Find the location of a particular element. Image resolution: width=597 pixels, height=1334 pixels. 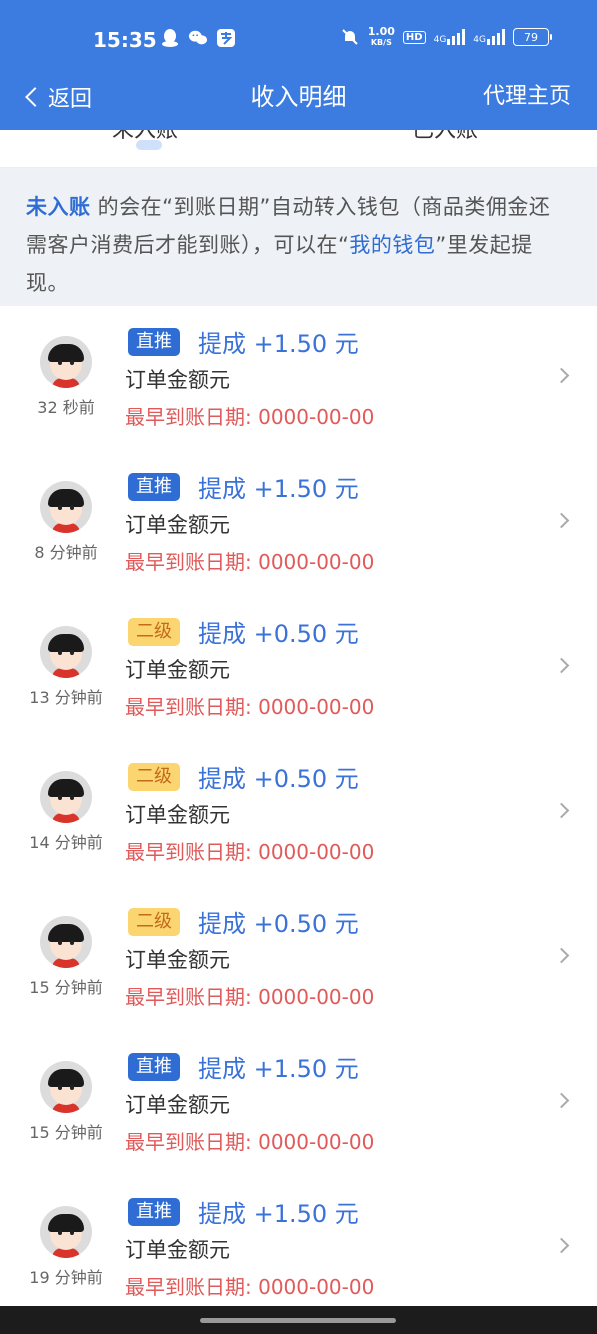

time-ago: 19 分钟前 is located at coordinates (66, 1277).